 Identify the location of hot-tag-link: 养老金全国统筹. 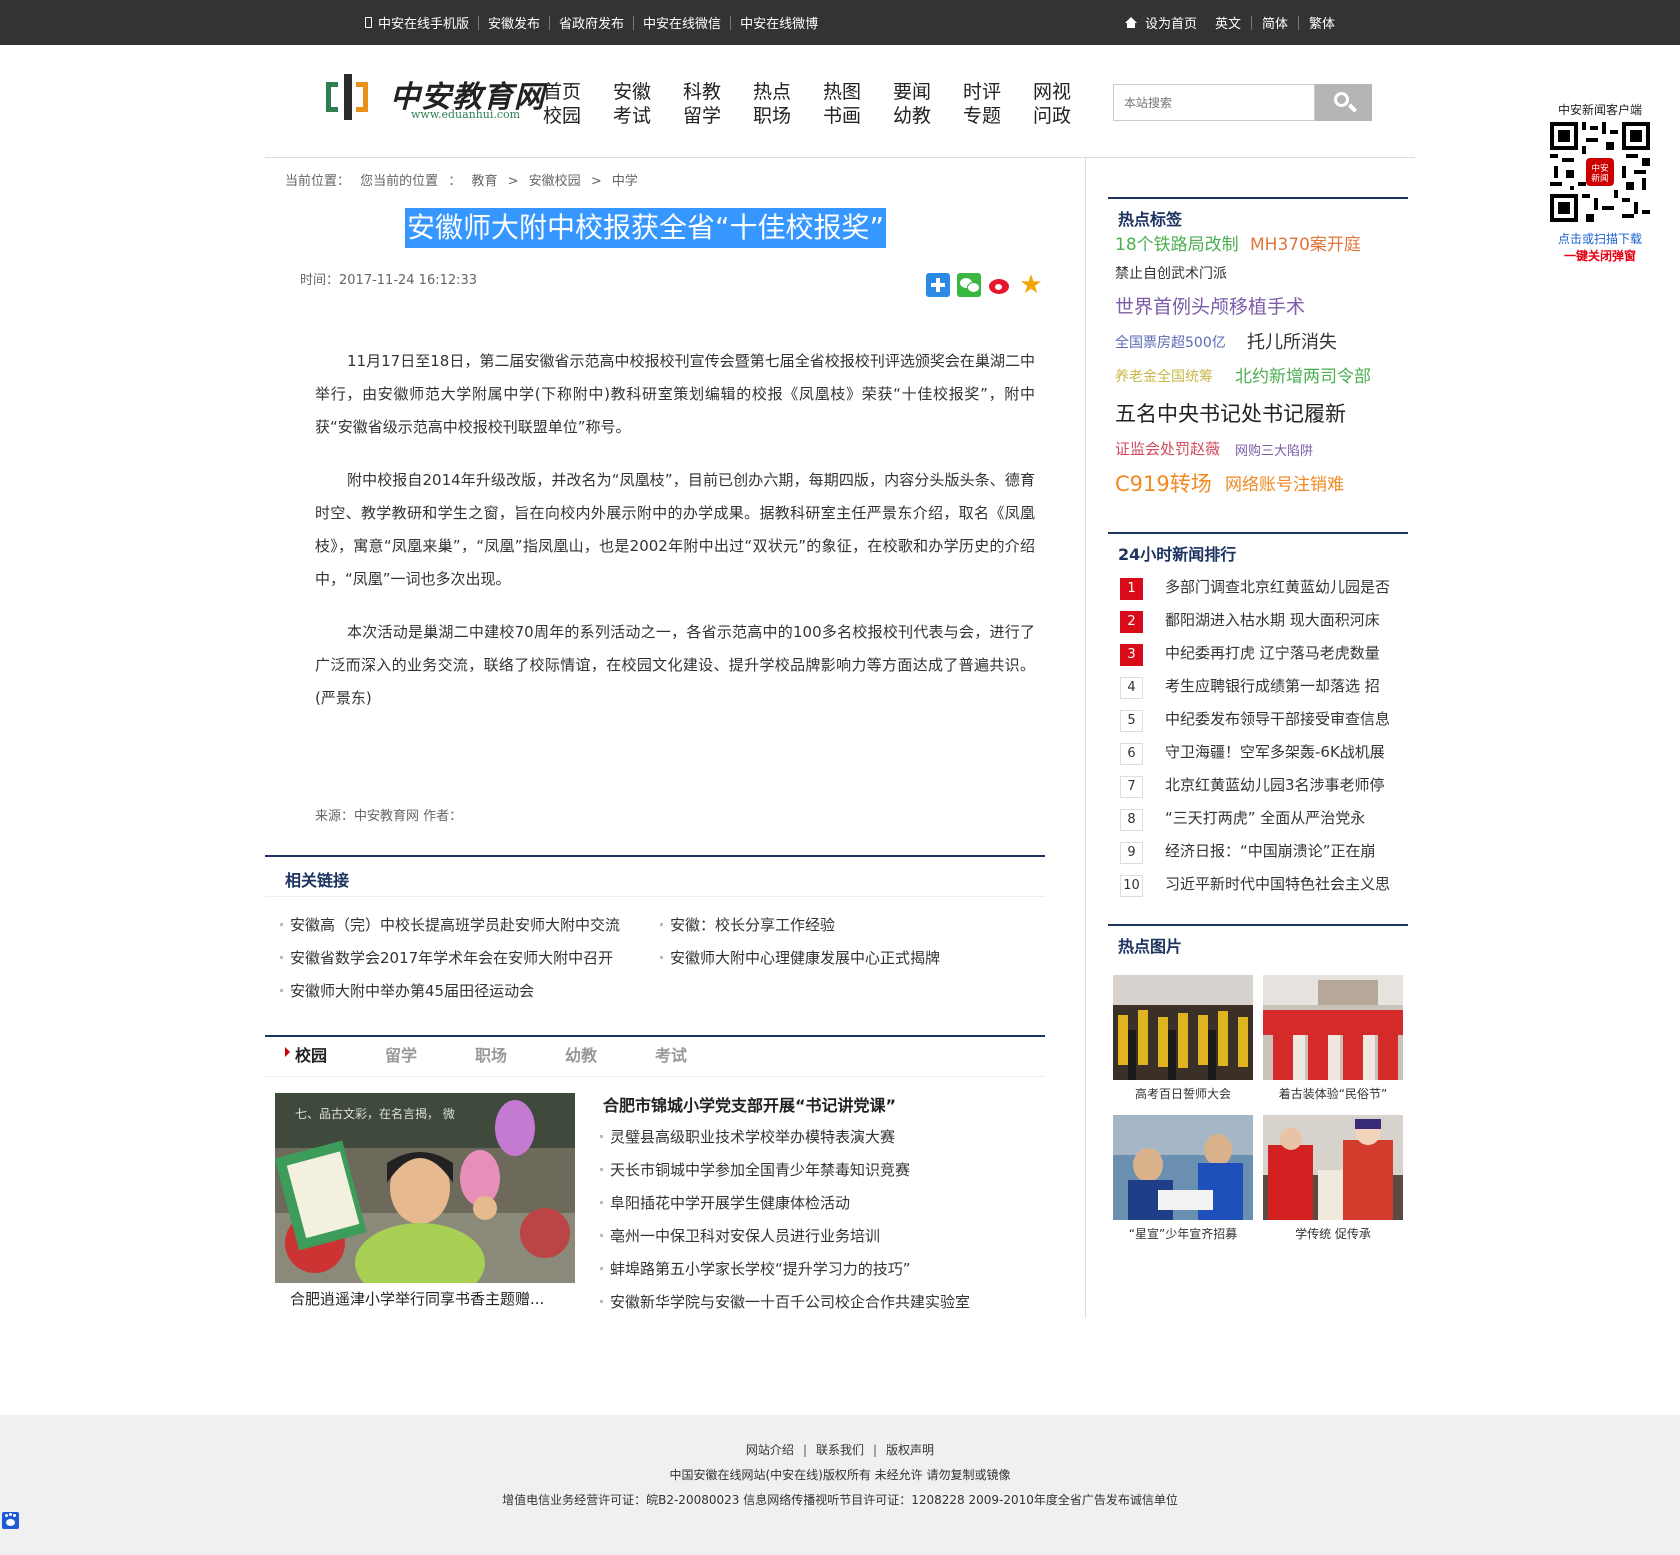
(1164, 376).